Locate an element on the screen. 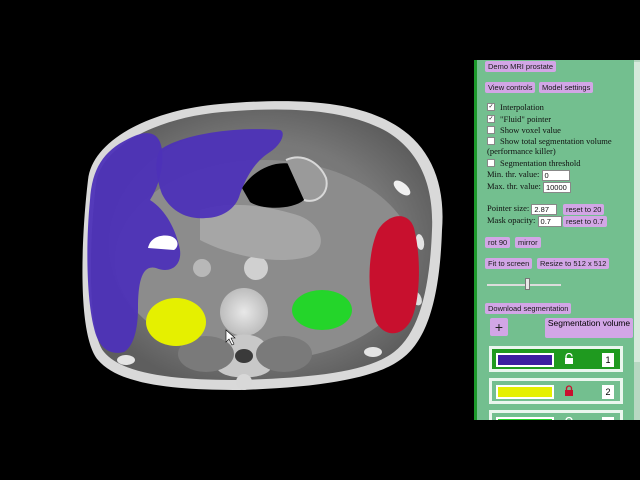 Image resolution: width=640 pixels, height=480 pixels. lock-icon is located at coordinates (569, 391).